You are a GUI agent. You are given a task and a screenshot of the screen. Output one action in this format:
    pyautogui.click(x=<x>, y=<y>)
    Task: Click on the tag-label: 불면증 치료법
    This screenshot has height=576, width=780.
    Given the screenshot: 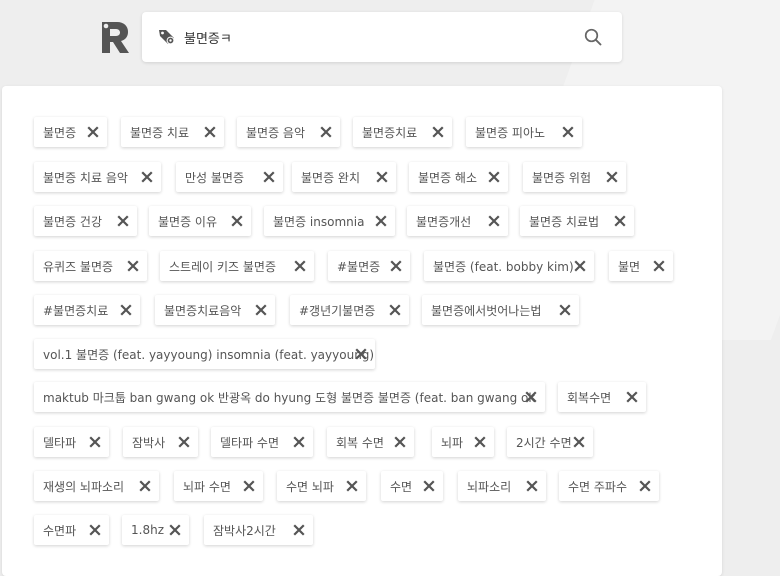 What is the action you would take?
    pyautogui.click(x=564, y=221)
    